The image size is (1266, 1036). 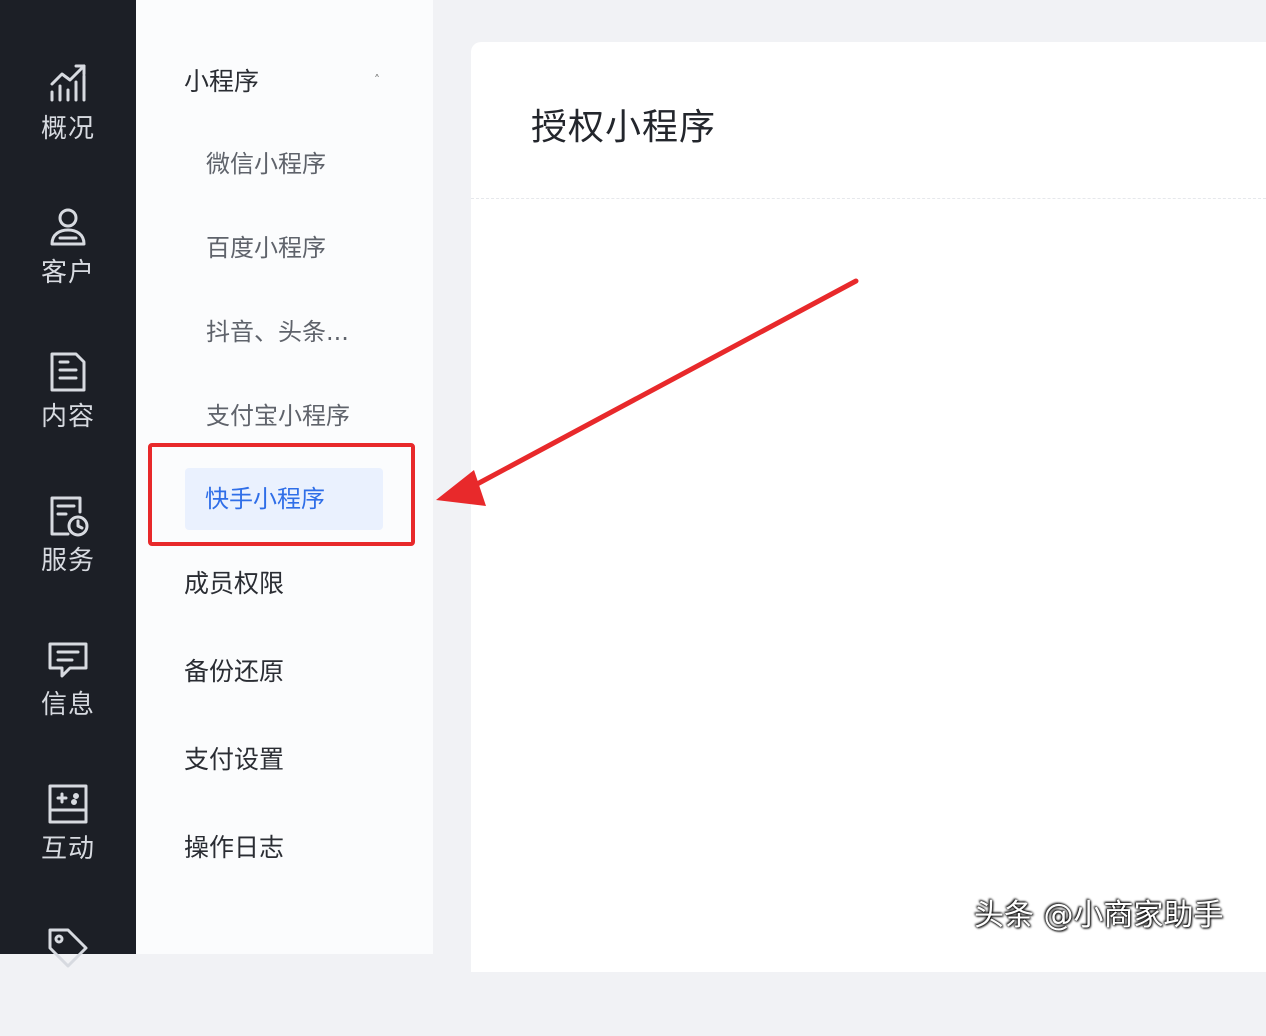 What do you see at coordinates (67, 705) in the screenshot?
I see `nav-label: 信息` at bounding box center [67, 705].